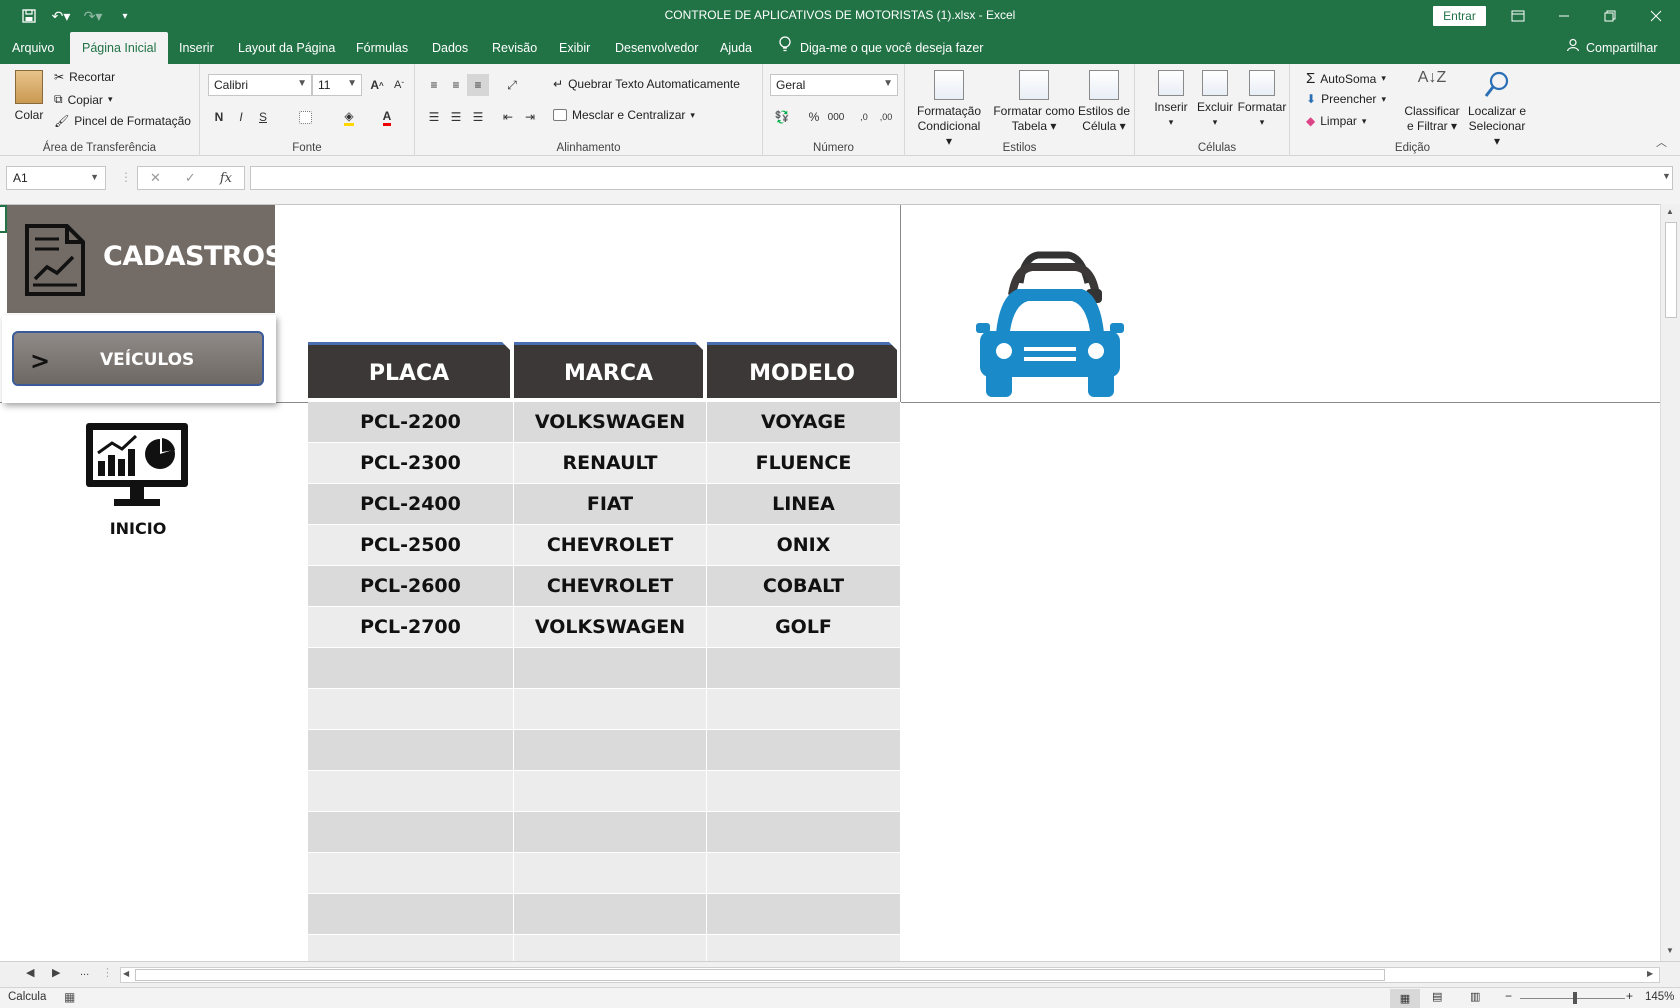 The image size is (1680, 1008). What do you see at coordinates (804, 586) in the screenshot?
I see `cell-modelo: COBALT` at bounding box center [804, 586].